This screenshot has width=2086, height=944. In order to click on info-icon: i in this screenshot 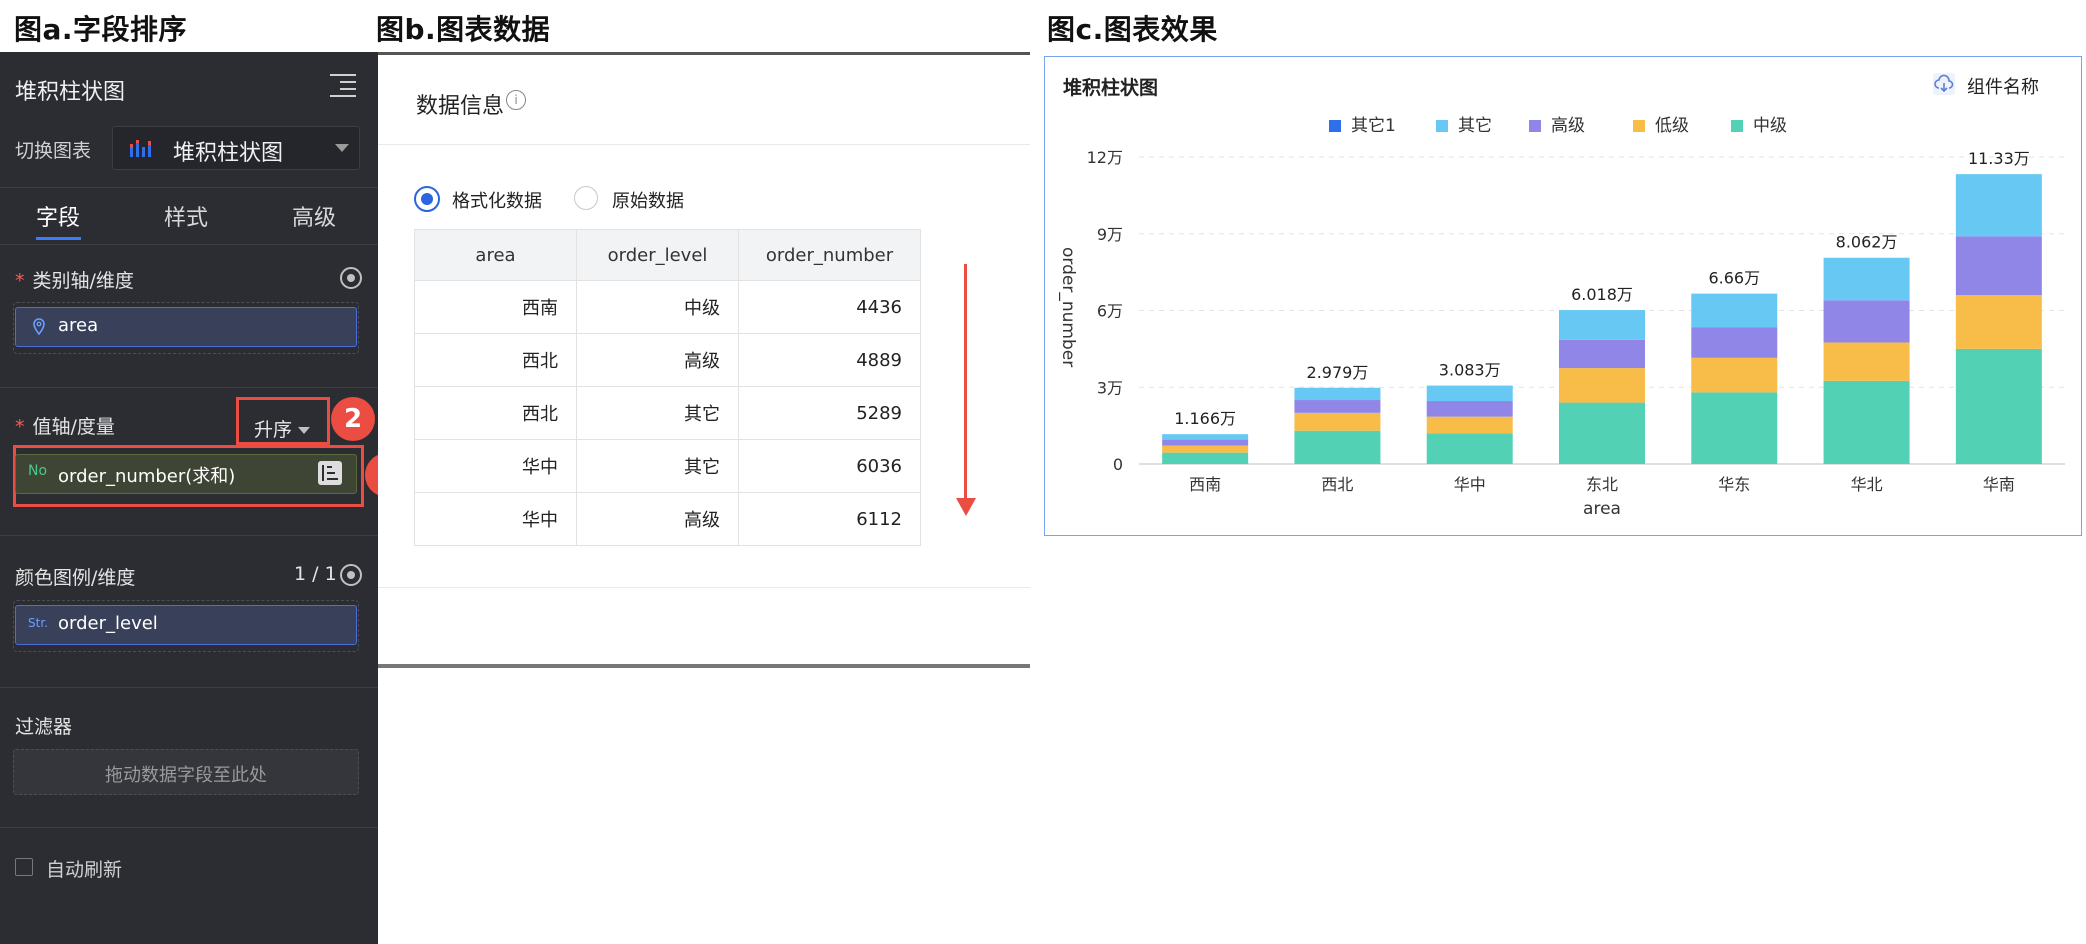, I will do `click(516, 100)`.